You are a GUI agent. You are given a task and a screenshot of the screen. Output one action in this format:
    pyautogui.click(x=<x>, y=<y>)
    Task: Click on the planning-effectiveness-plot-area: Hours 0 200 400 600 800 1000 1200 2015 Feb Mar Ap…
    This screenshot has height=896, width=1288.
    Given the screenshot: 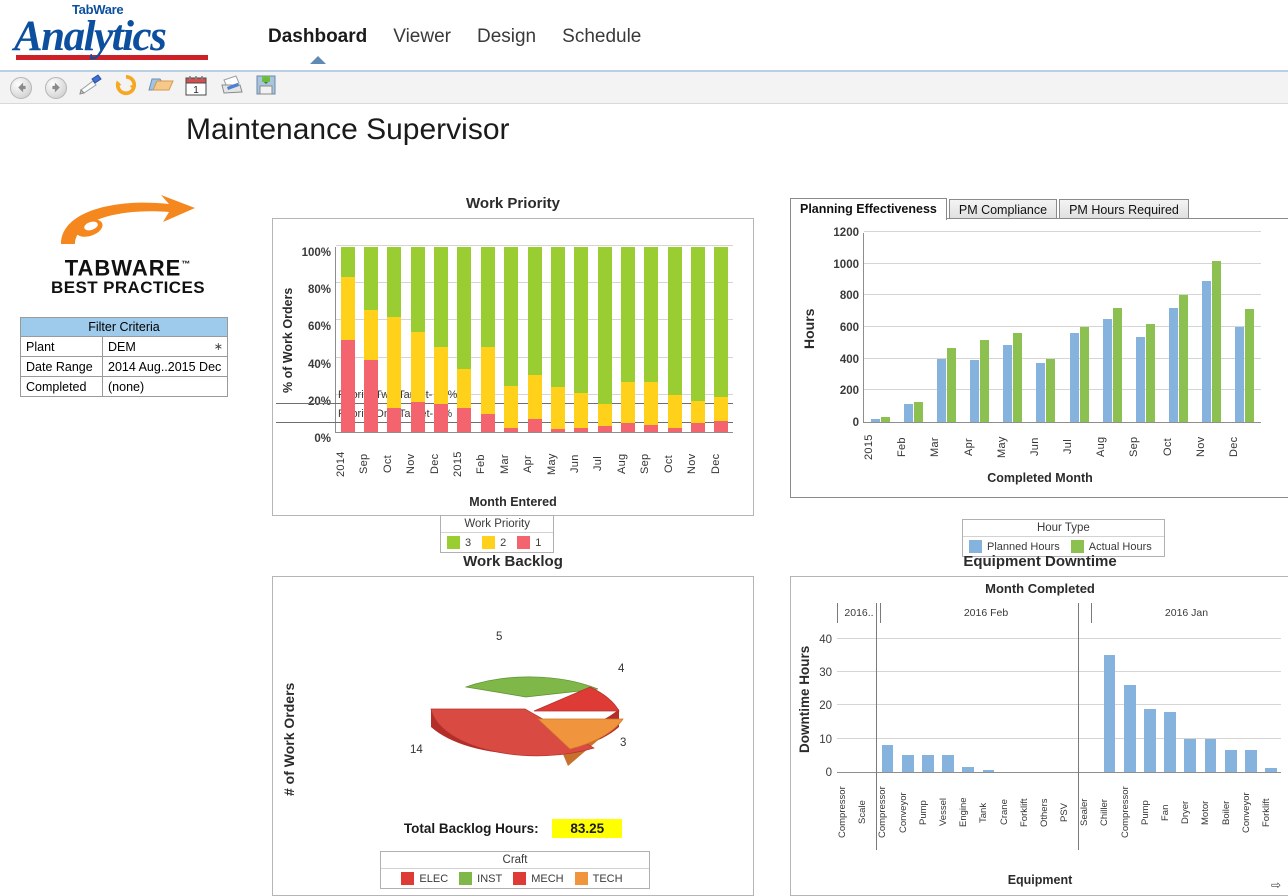 What is the action you would take?
    pyautogui.click(x=1039, y=358)
    